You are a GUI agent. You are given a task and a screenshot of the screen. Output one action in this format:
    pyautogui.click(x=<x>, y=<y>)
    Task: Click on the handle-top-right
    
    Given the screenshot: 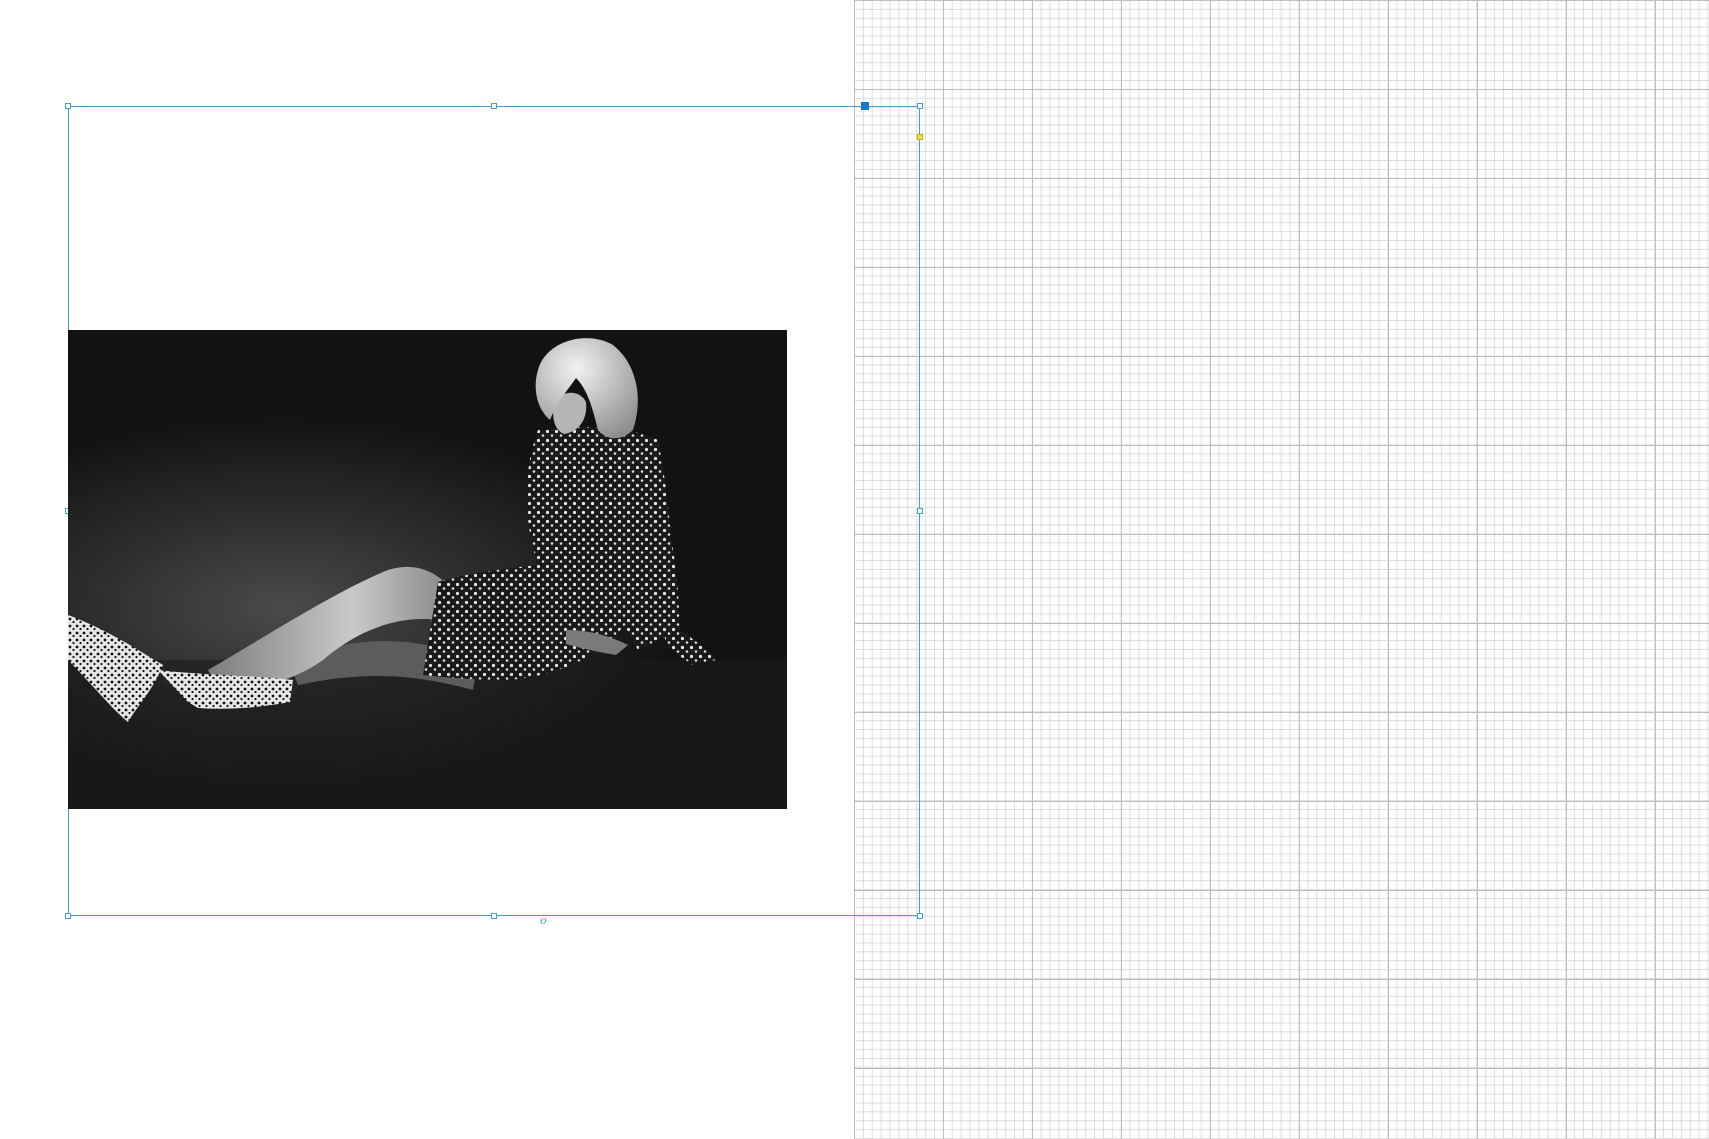 What is the action you would take?
    pyautogui.click(x=920, y=106)
    